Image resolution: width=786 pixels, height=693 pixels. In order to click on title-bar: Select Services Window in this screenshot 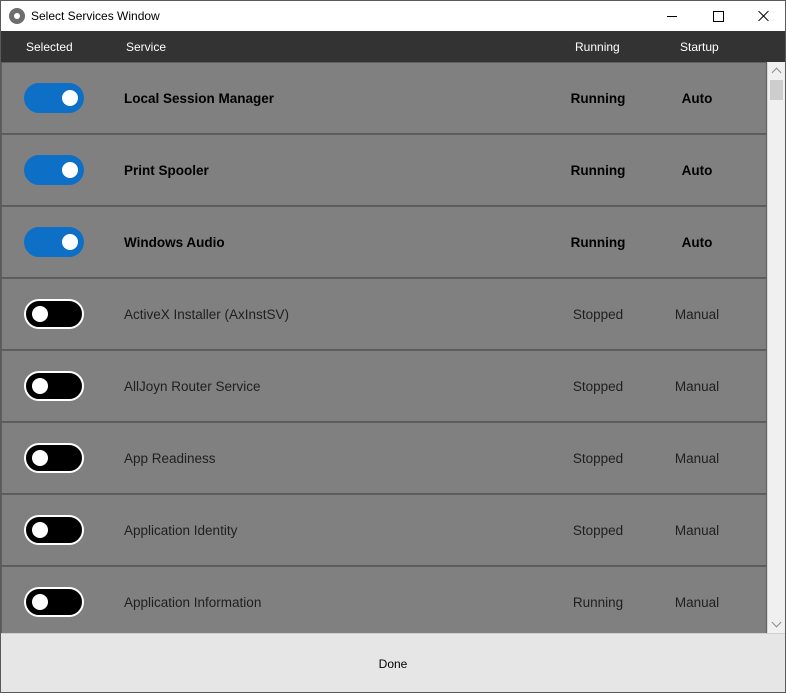, I will do `click(393, 16)`.